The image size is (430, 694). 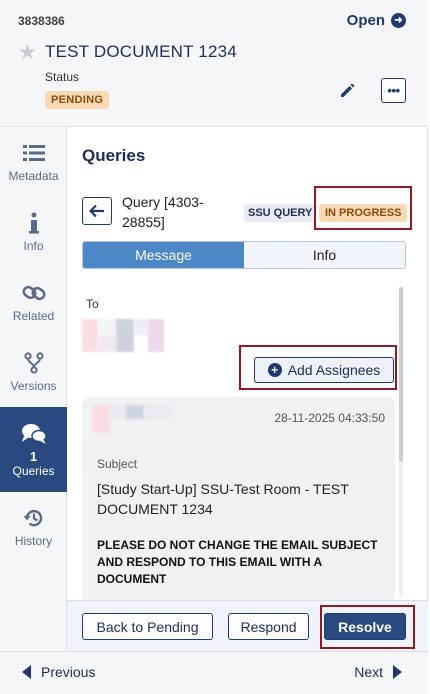 I want to click on status-badge: PENDING, so click(x=77, y=100).